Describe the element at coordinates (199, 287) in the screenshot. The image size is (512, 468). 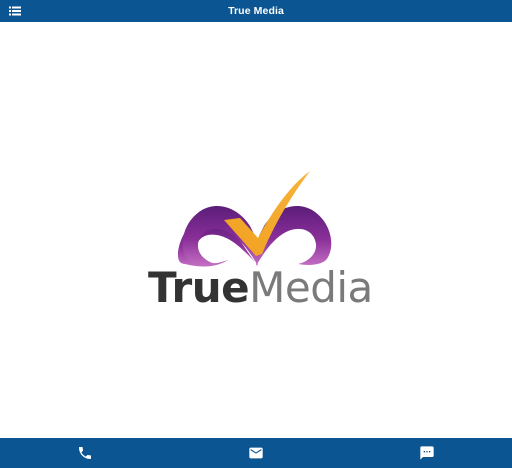
I see `logo-word-true: True` at that location.